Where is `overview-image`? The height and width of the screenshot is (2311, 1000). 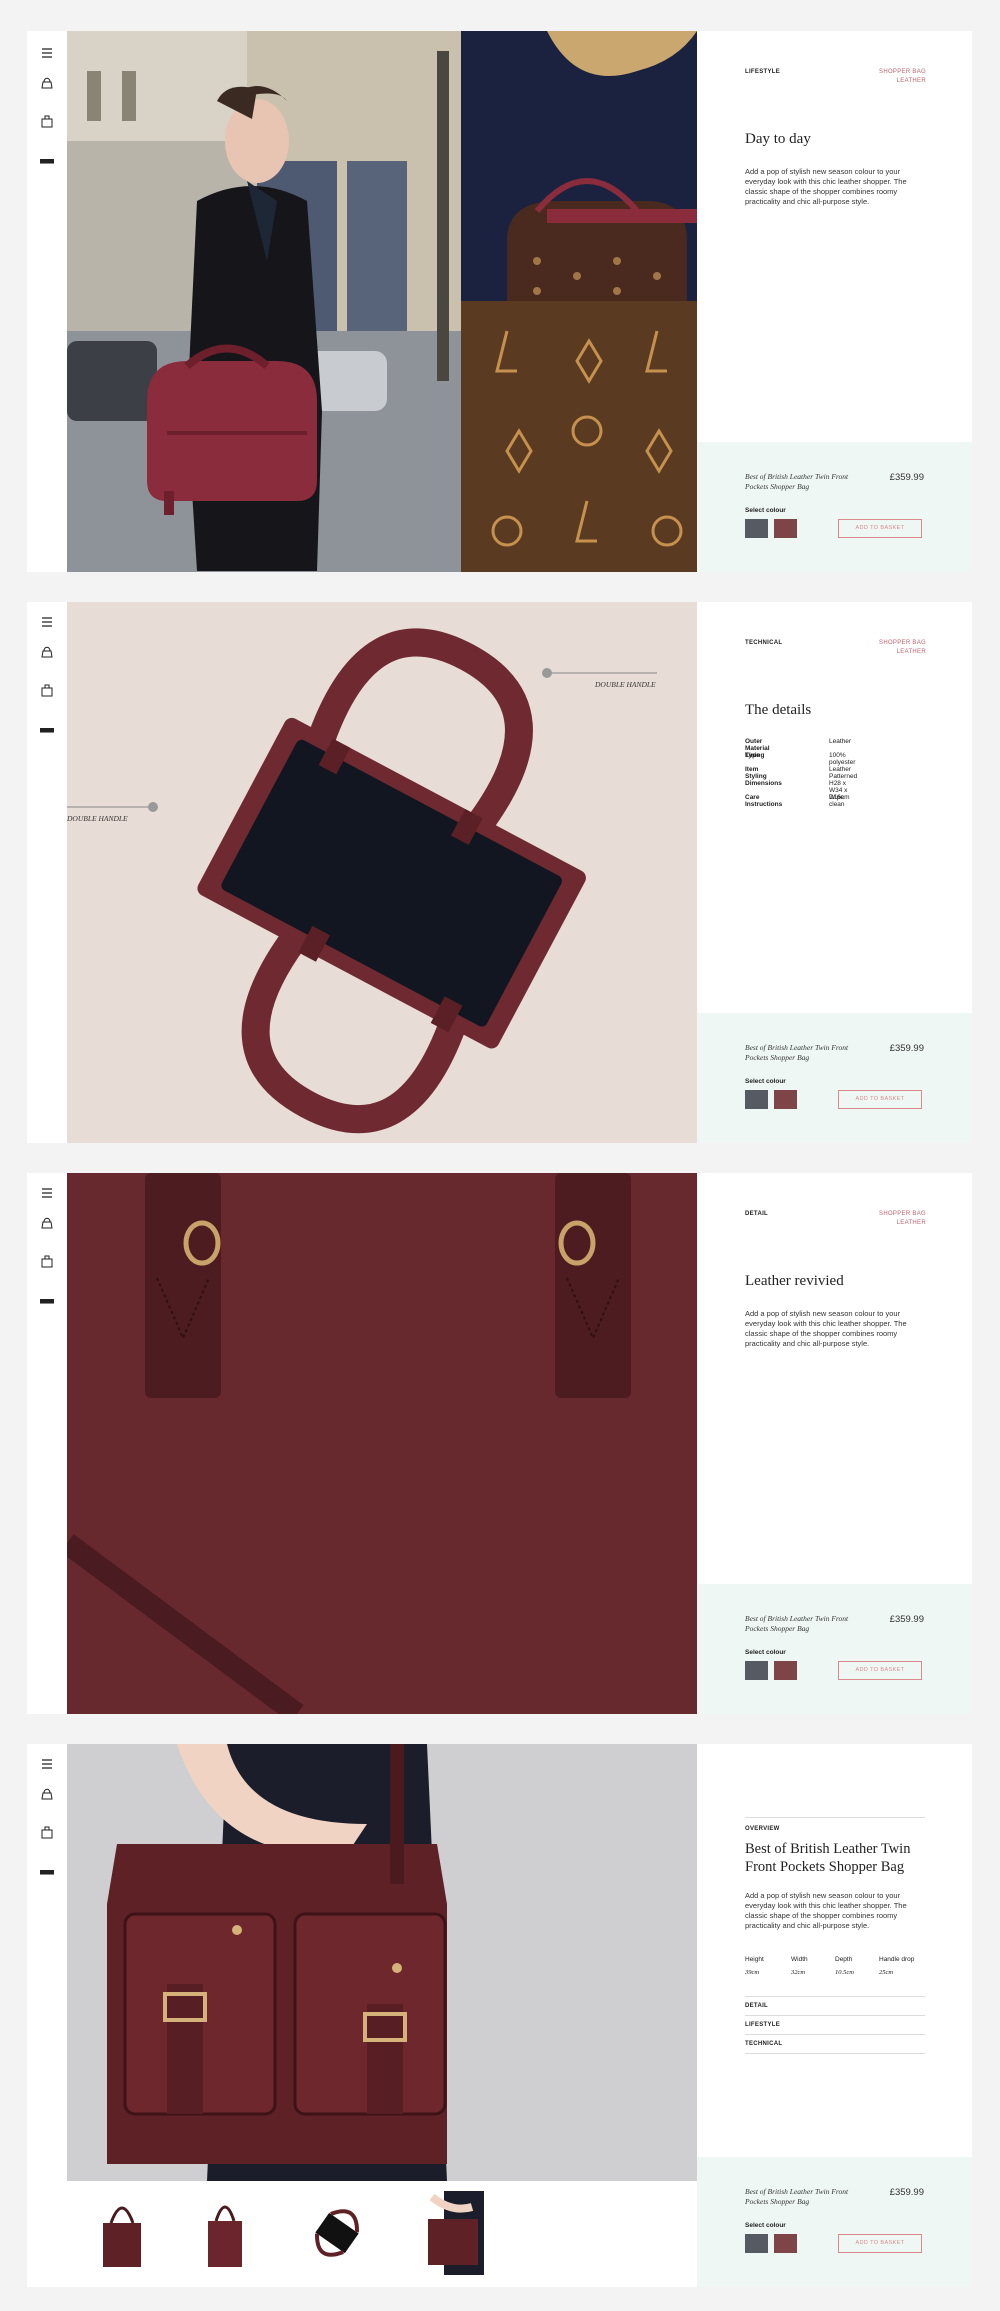
overview-image is located at coordinates (382, 1962).